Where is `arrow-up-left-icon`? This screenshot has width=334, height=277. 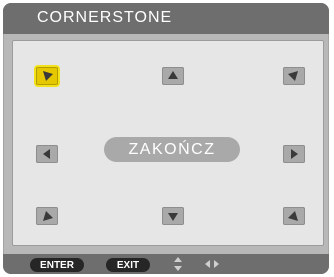 arrow-up-left-icon is located at coordinates (293, 216).